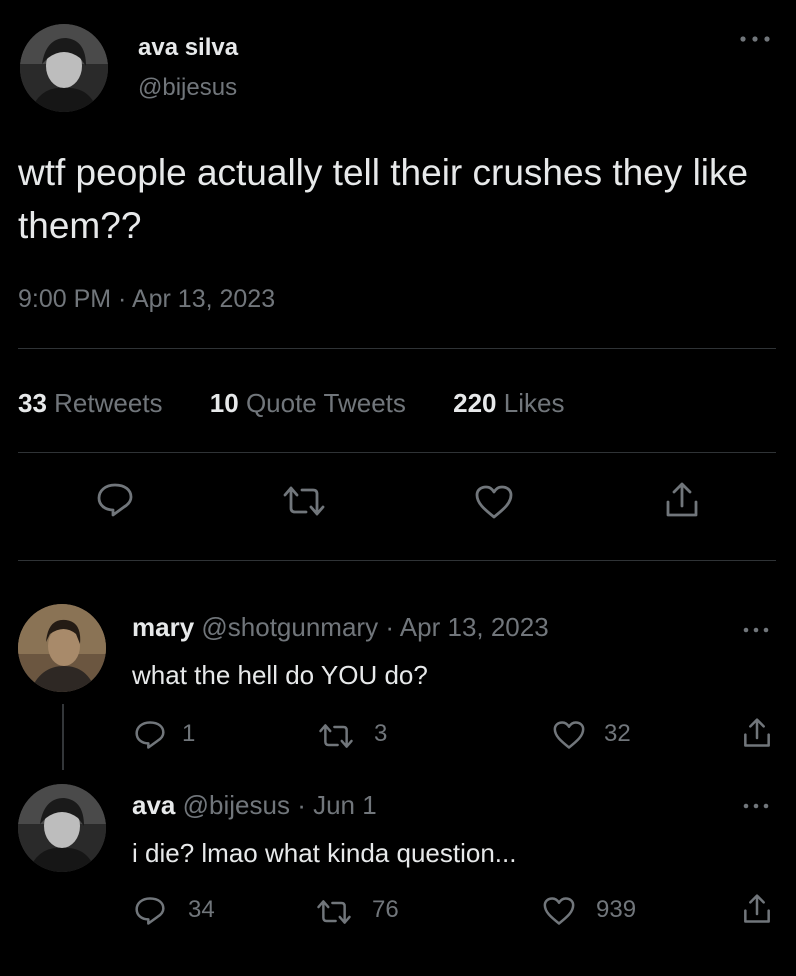  What do you see at coordinates (189, 733) in the screenshot?
I see `reply-count: 1` at bounding box center [189, 733].